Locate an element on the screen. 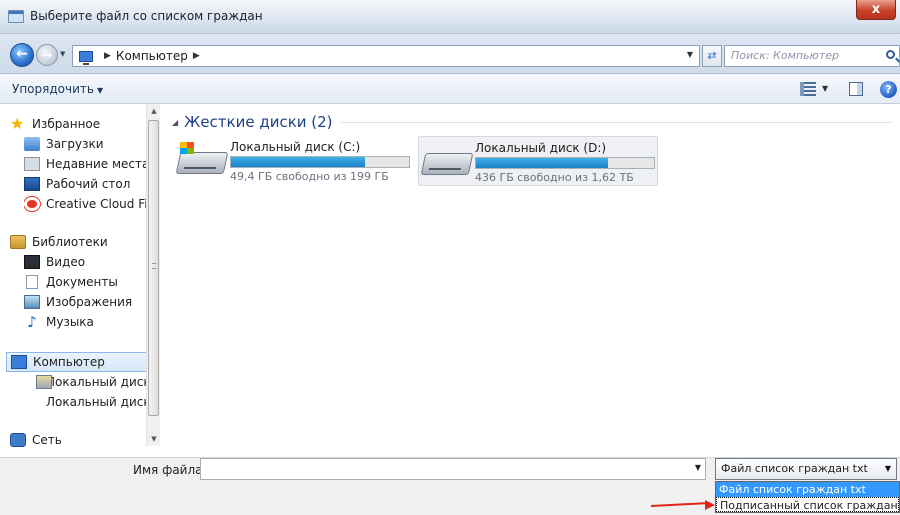  organize-button: Упорядочить ▼ is located at coordinates (57, 89).